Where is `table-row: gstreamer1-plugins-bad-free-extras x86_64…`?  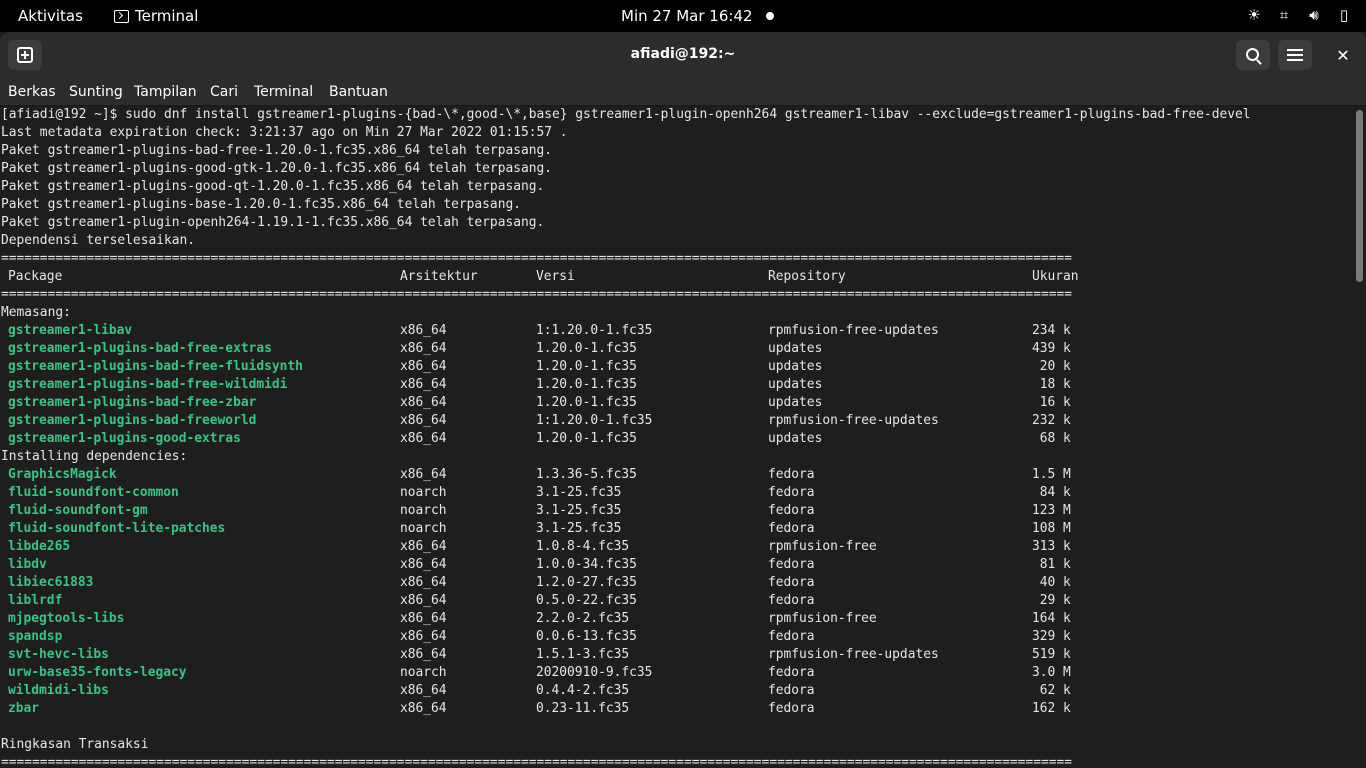 table-row: gstreamer1-plugins-bad-free-extras x86_64… is located at coordinates (551, 349).